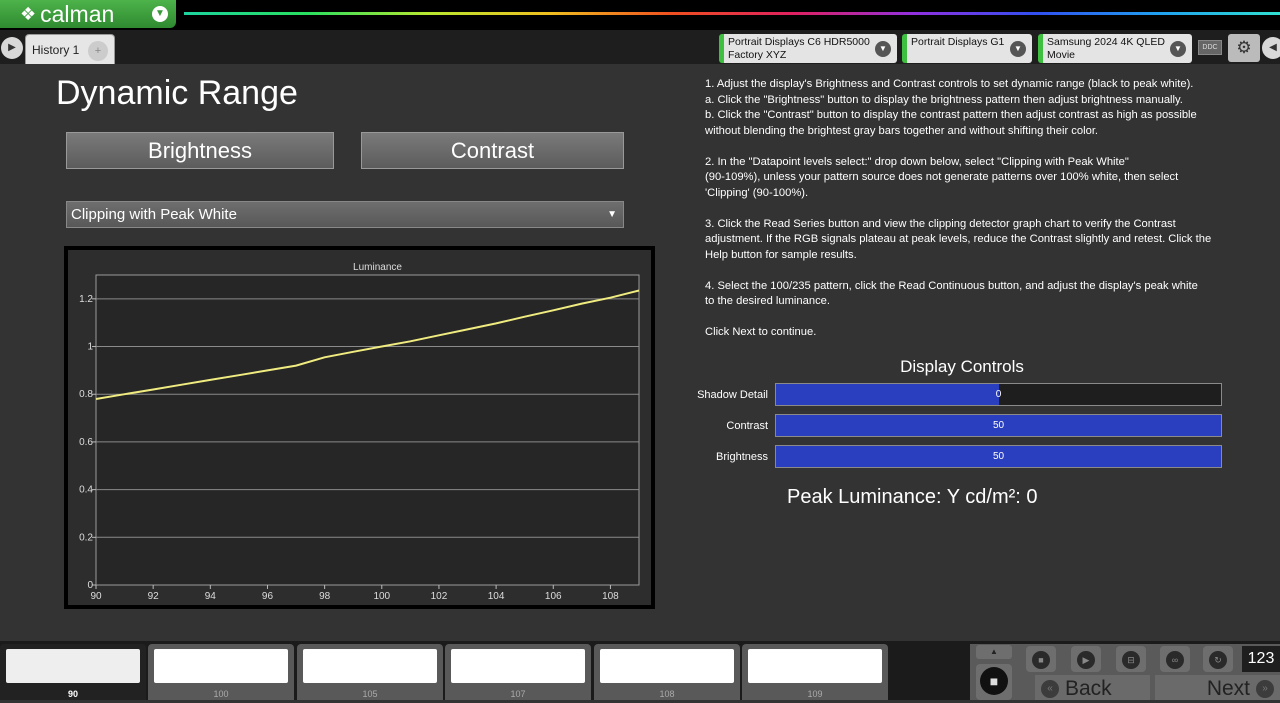 The image size is (1280, 703). Describe the element at coordinates (90, 347) in the screenshot. I see `y-tick-label: 1` at that location.